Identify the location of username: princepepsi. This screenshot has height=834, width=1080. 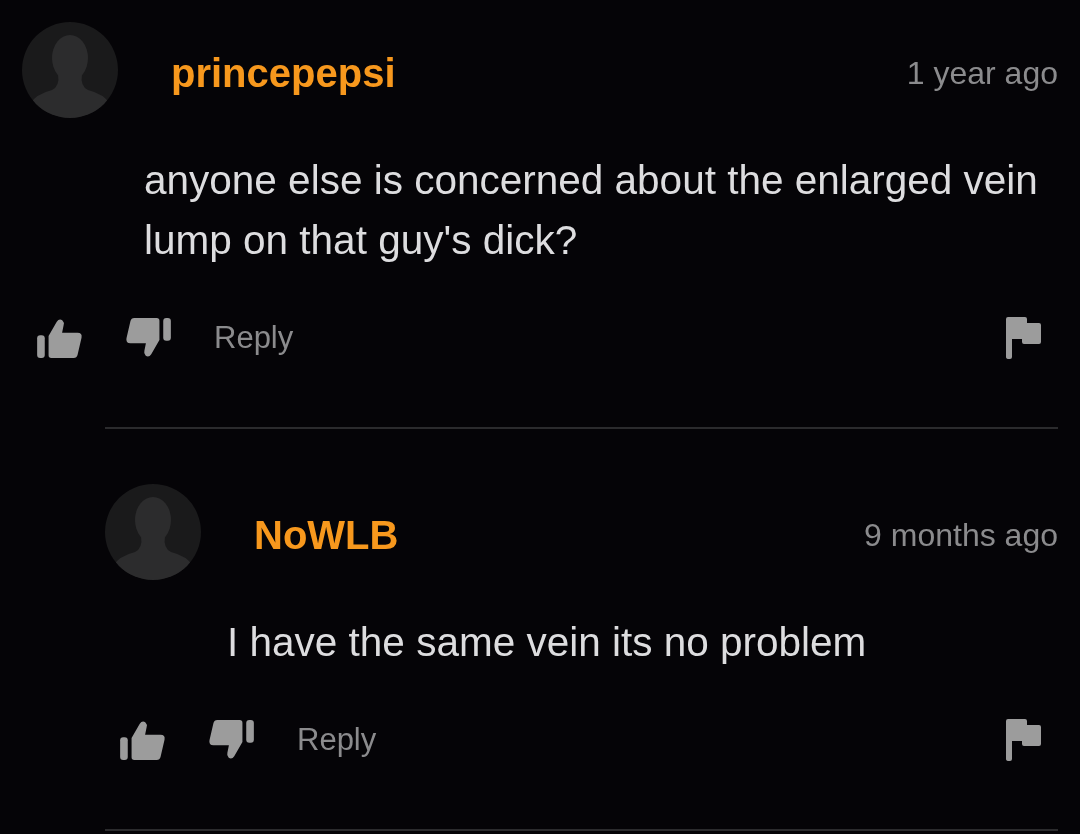
(283, 73).